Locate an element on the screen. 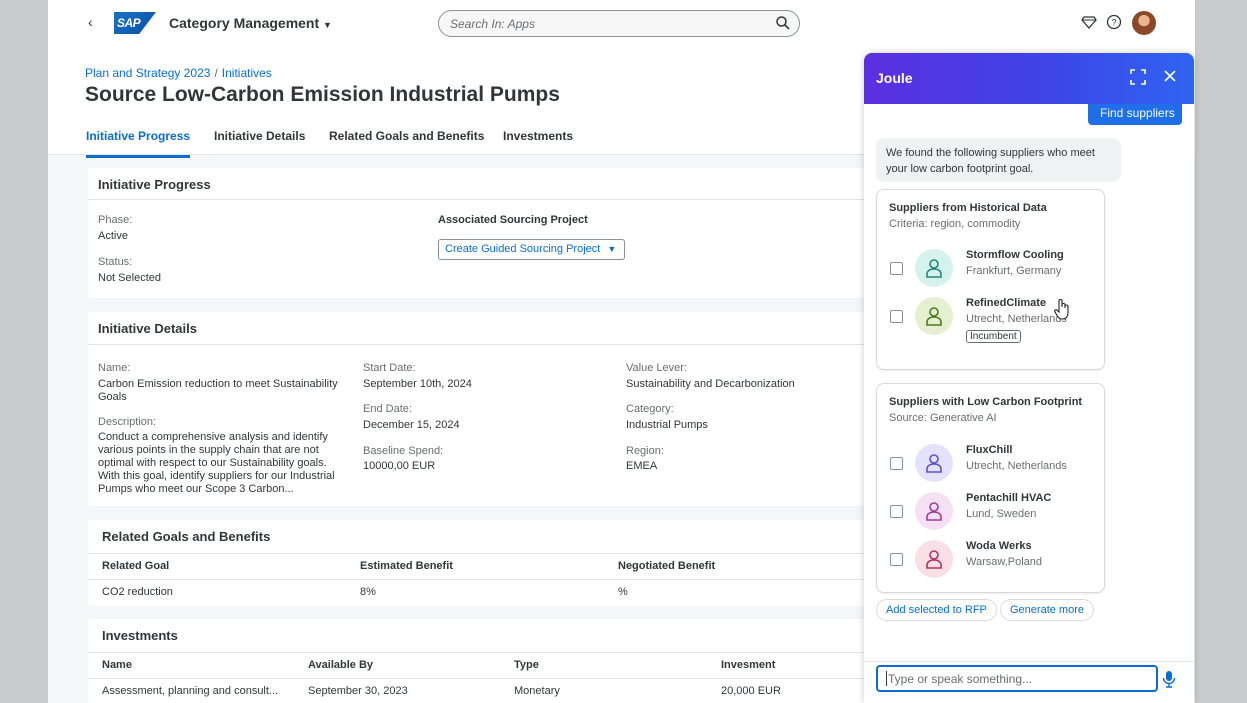 Image resolution: width=1247 pixels, height=703 pixels. status-value: Not Selected is located at coordinates (129, 278).